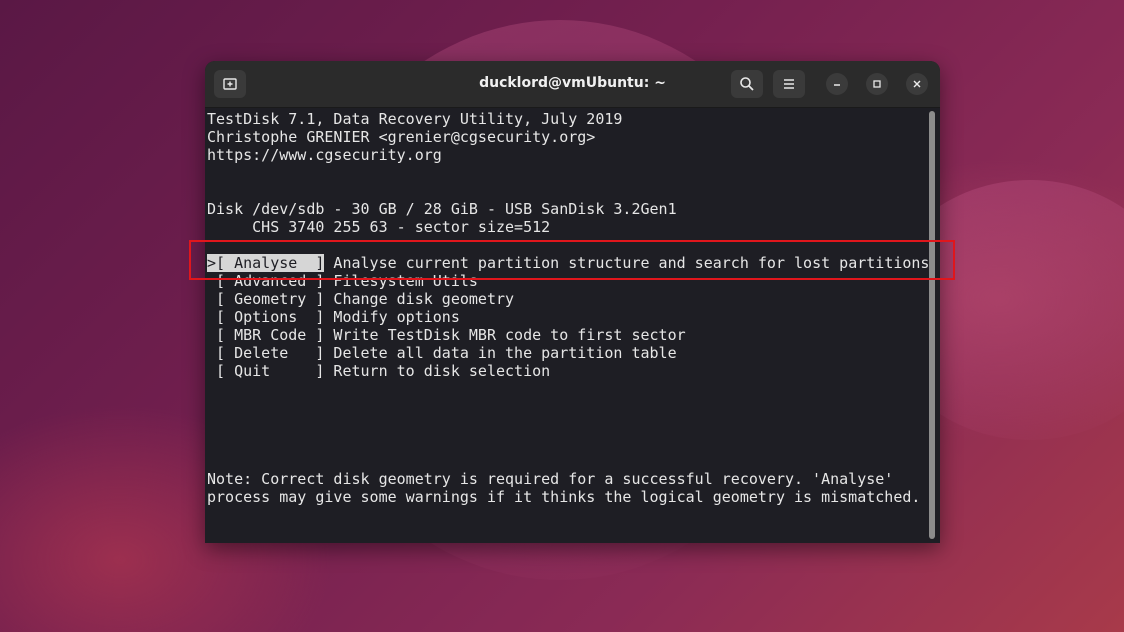  I want to click on menu-label: [ Geometry ], so click(265, 299).